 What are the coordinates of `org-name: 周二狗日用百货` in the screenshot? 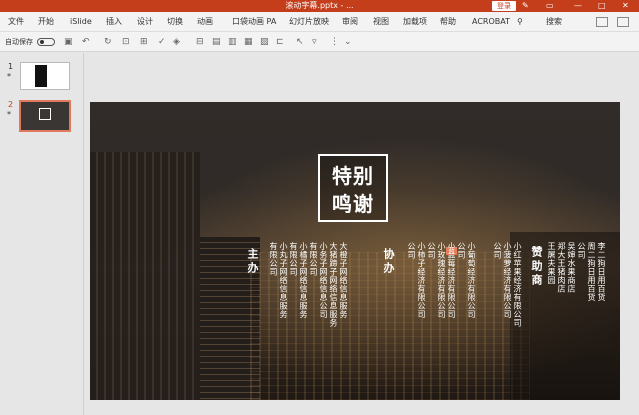 It's located at (591, 272).